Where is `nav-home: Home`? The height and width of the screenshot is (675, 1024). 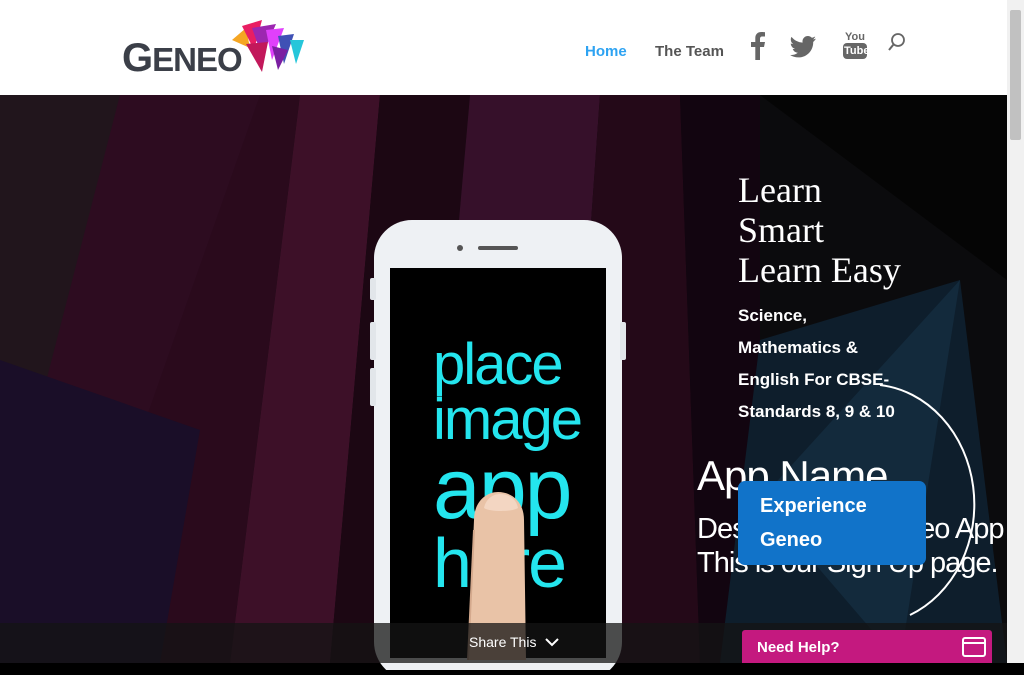 nav-home: Home is located at coordinates (606, 51).